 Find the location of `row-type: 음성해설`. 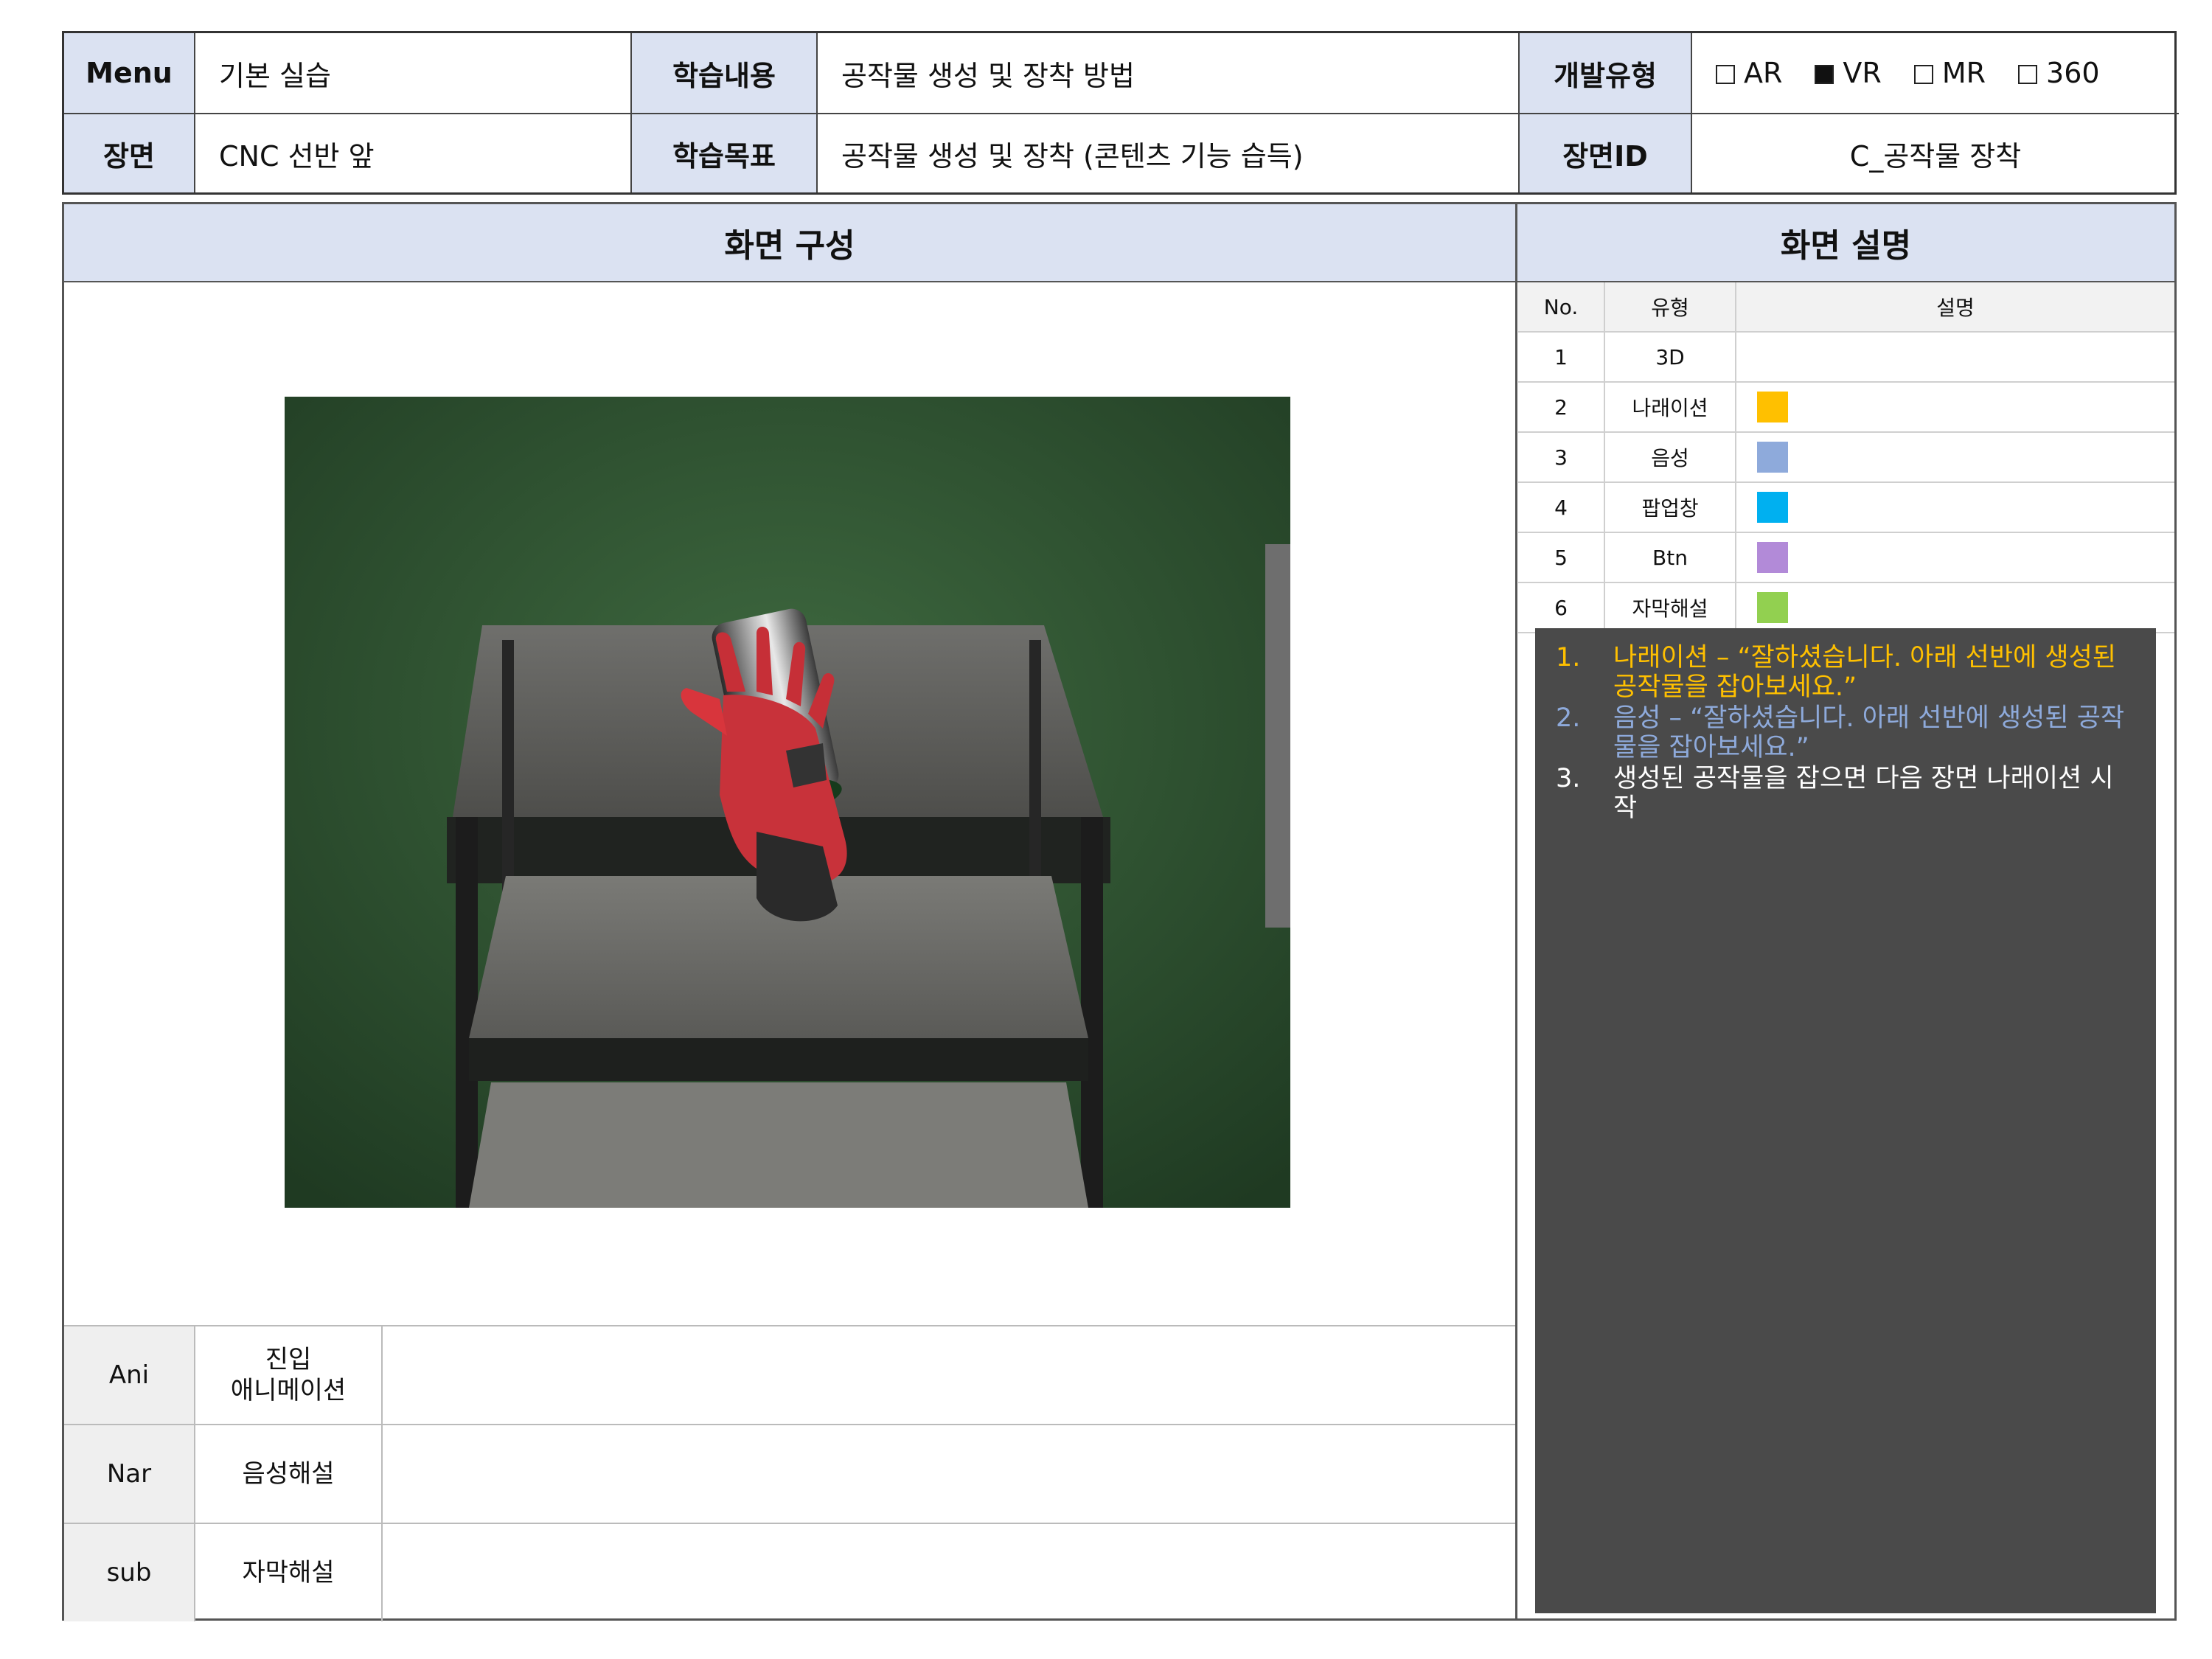

row-type: 음성해설 is located at coordinates (287, 1474).